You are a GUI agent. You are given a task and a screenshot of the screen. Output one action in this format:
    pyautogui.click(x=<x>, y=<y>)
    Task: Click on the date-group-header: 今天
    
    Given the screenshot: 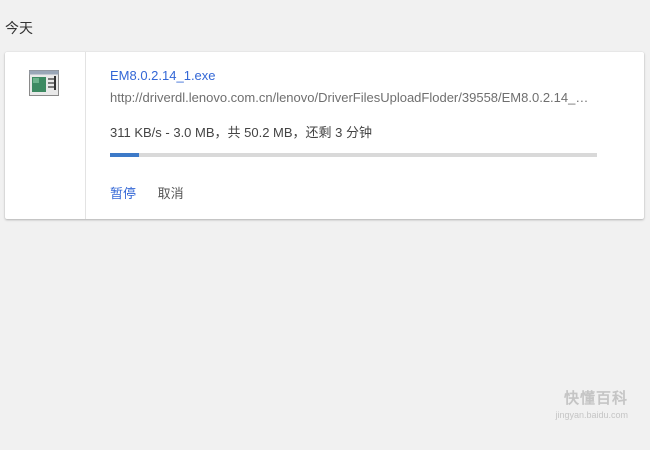 What is the action you would take?
    pyautogui.click(x=19, y=28)
    